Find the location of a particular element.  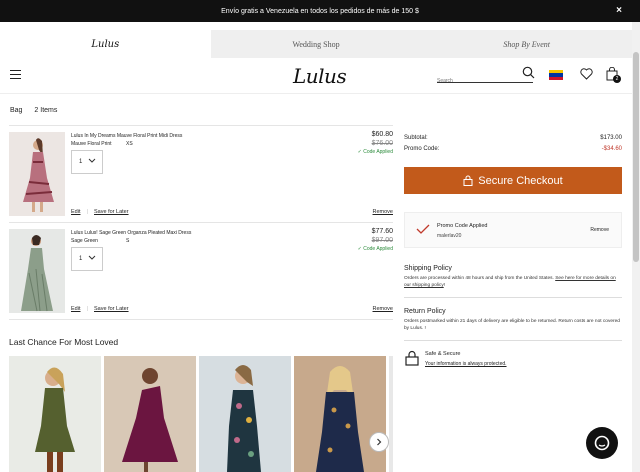

tab-shop-by-event: Shop By Event is located at coordinates (527, 44).